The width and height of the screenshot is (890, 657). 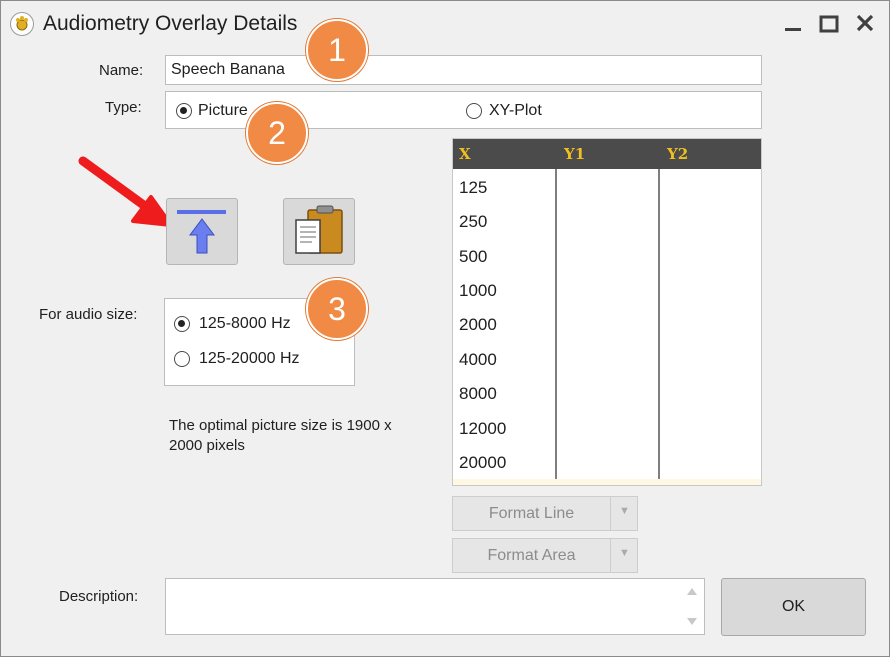 What do you see at coordinates (245, 324) in the screenshot?
I see `audio-8000-label: 125-8000 Hz` at bounding box center [245, 324].